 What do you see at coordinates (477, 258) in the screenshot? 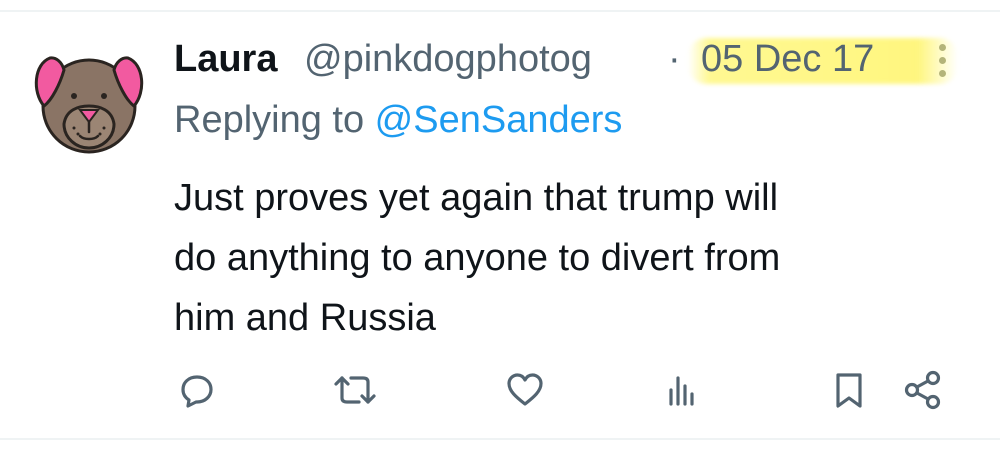
I see `tweet-text-line: do anything to anyone to divert from` at bounding box center [477, 258].